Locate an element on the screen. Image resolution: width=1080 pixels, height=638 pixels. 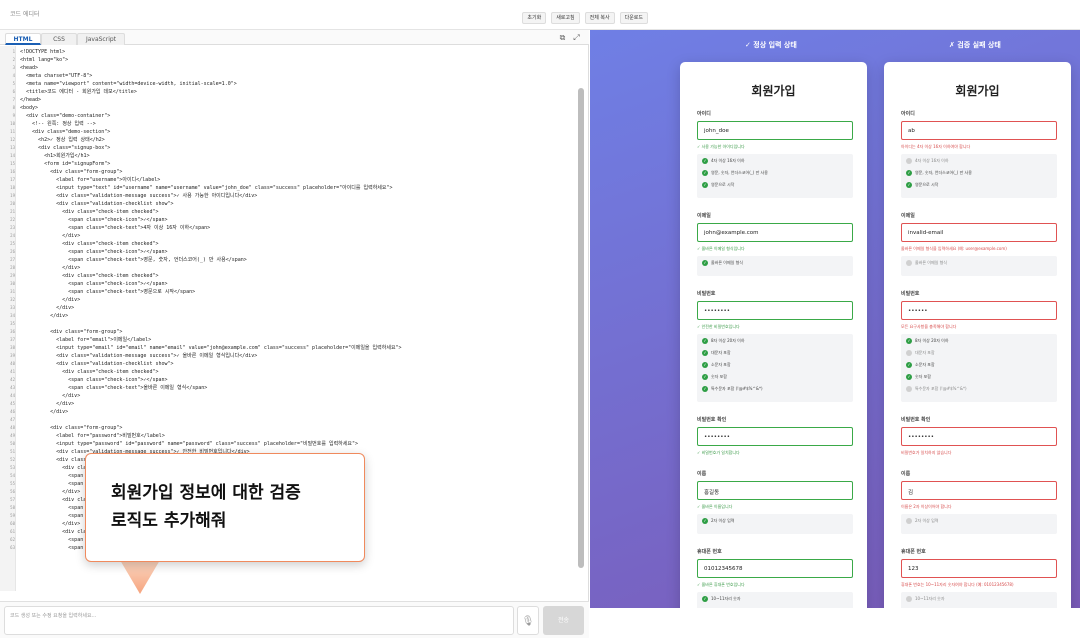
code-line: <label for="username">아이디</label> is located at coordinates (90, 180).